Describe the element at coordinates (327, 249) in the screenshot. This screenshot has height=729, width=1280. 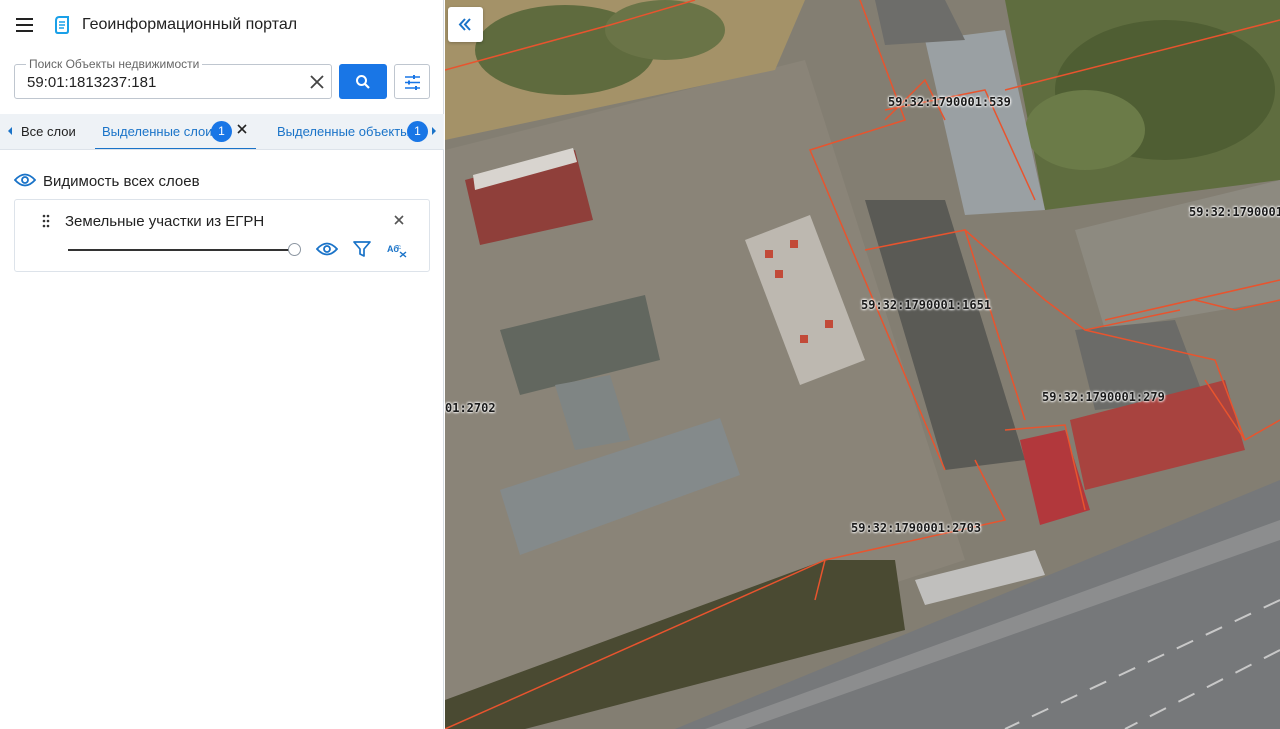
I see `layer-visibility-icon` at that location.